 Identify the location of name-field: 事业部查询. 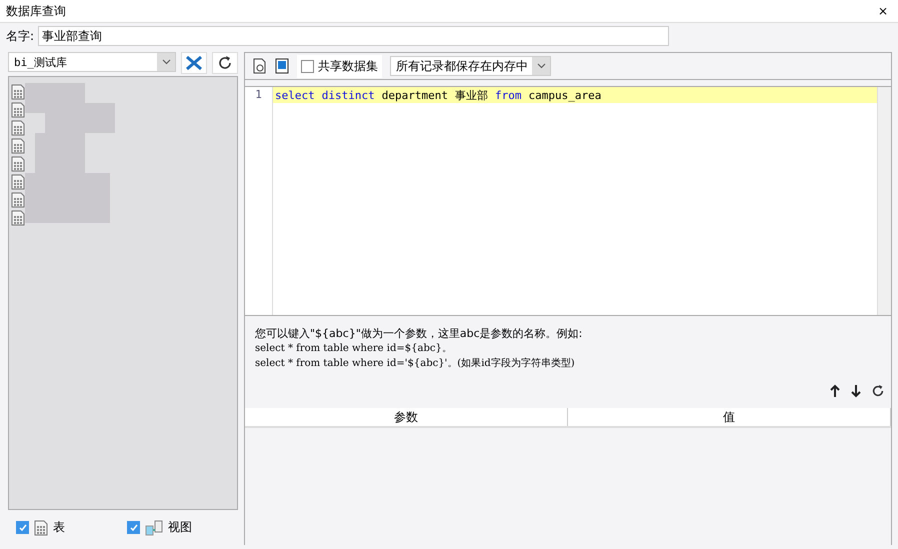
(354, 36).